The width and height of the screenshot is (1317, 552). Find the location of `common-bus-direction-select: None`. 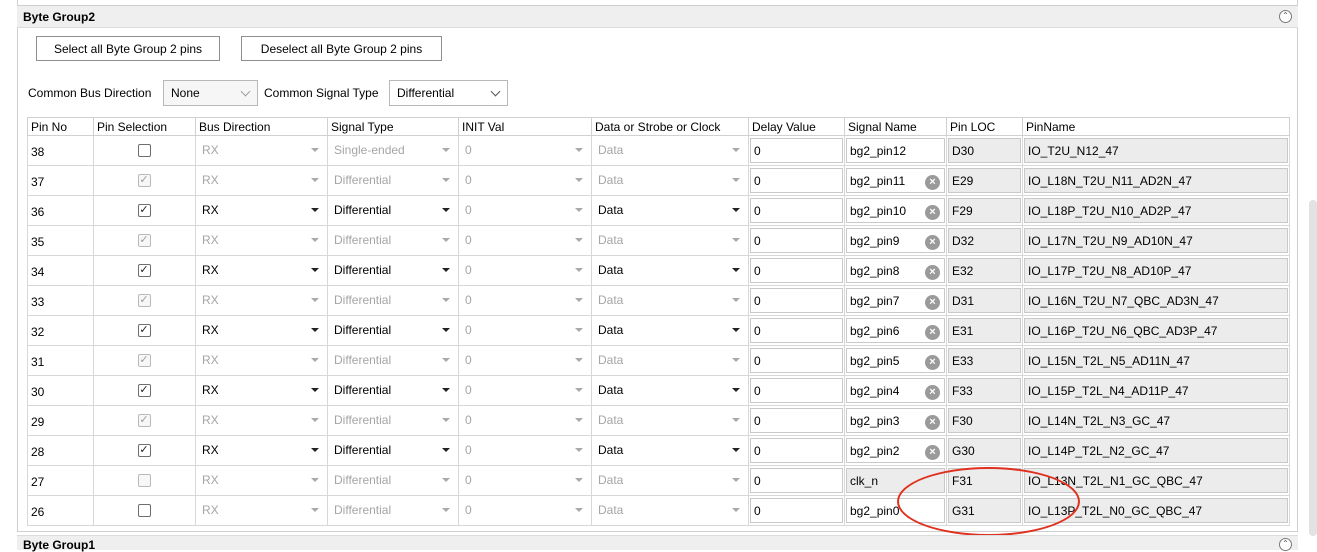

common-bus-direction-select: None is located at coordinates (210, 93).